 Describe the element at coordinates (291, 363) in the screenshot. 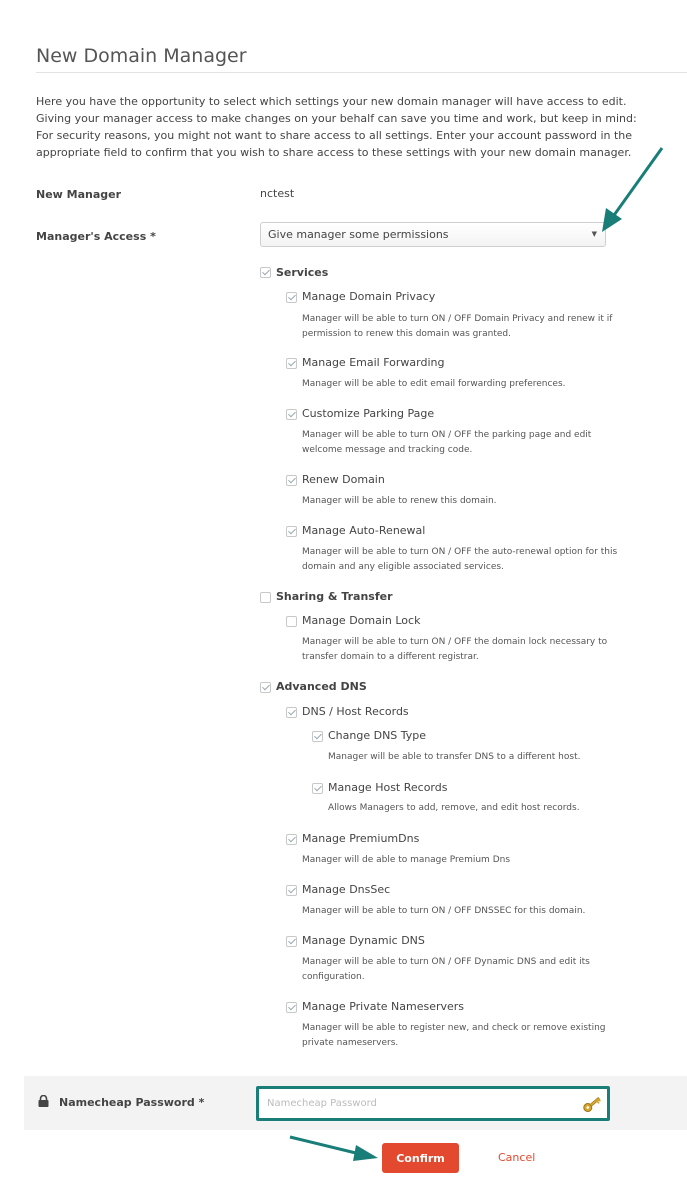

I see `checkbox-email-forwarding` at that location.